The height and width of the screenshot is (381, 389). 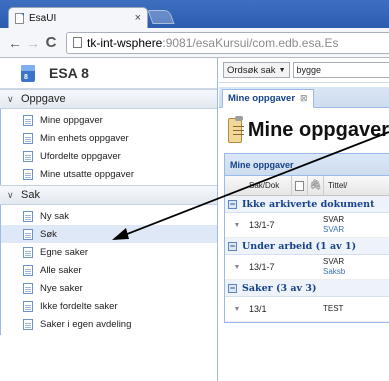 What do you see at coordinates (77, 42) in the screenshot?
I see `page-icon` at bounding box center [77, 42].